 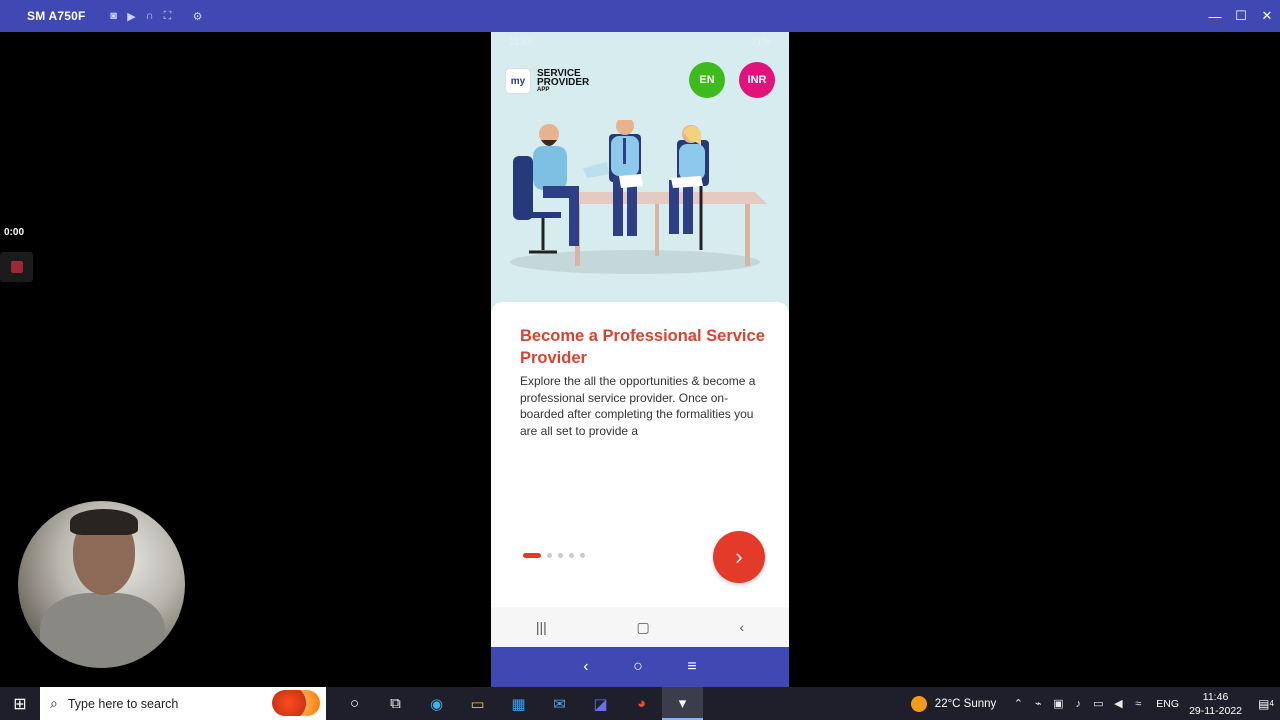 What do you see at coordinates (296, 703) in the screenshot?
I see `search-highlight-image` at bounding box center [296, 703].